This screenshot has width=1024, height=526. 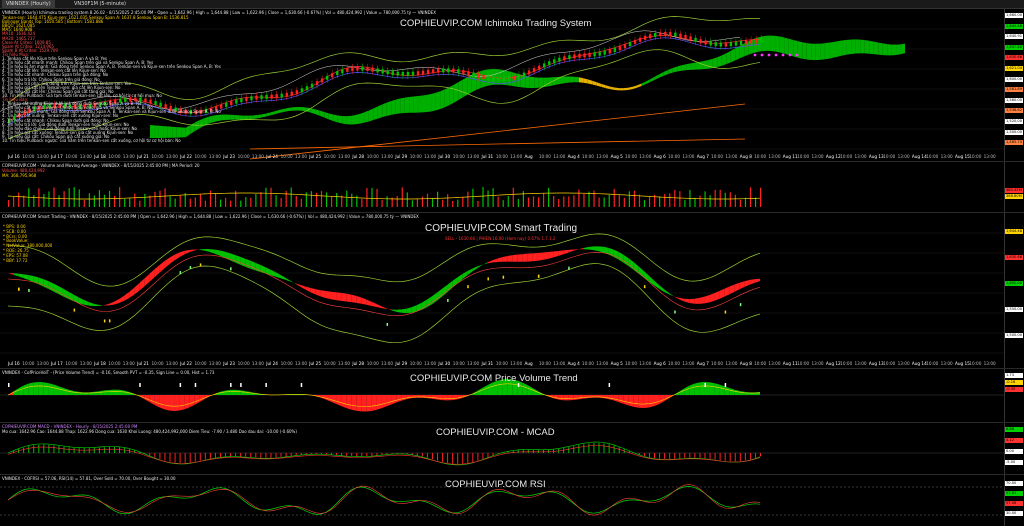 I want to click on volume-chart, so click(x=502, y=187).